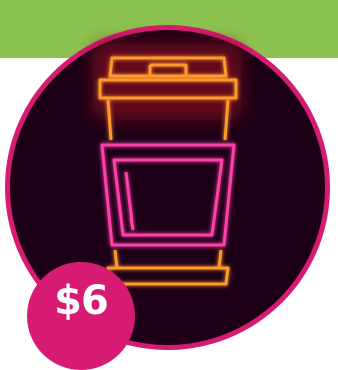  What do you see at coordinates (81, 301) in the screenshot?
I see `price-label: $6` at bounding box center [81, 301].